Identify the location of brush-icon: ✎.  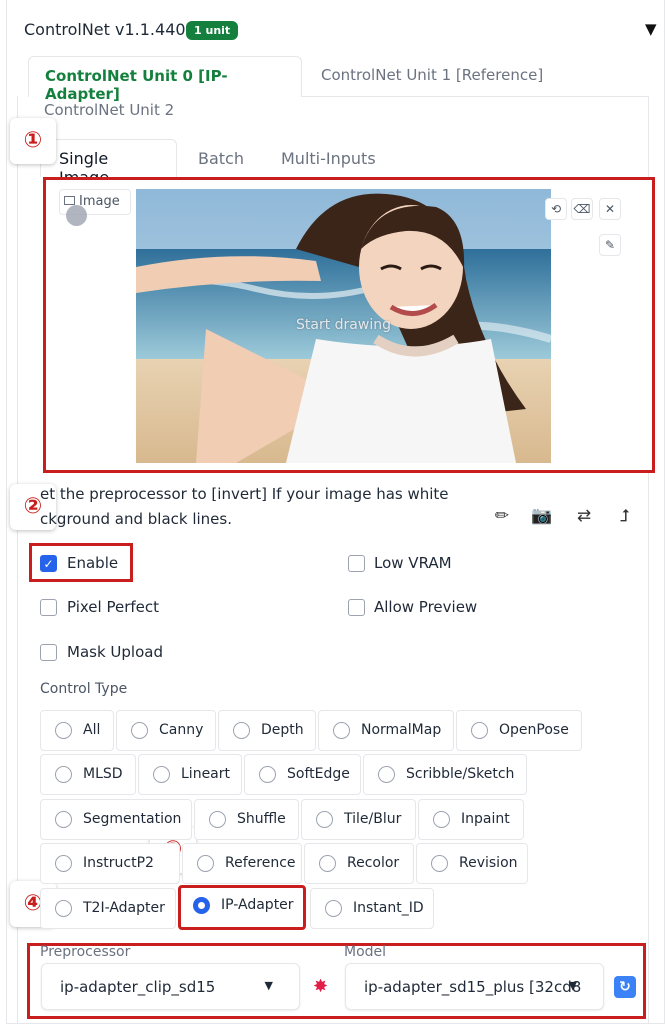
(610, 245).